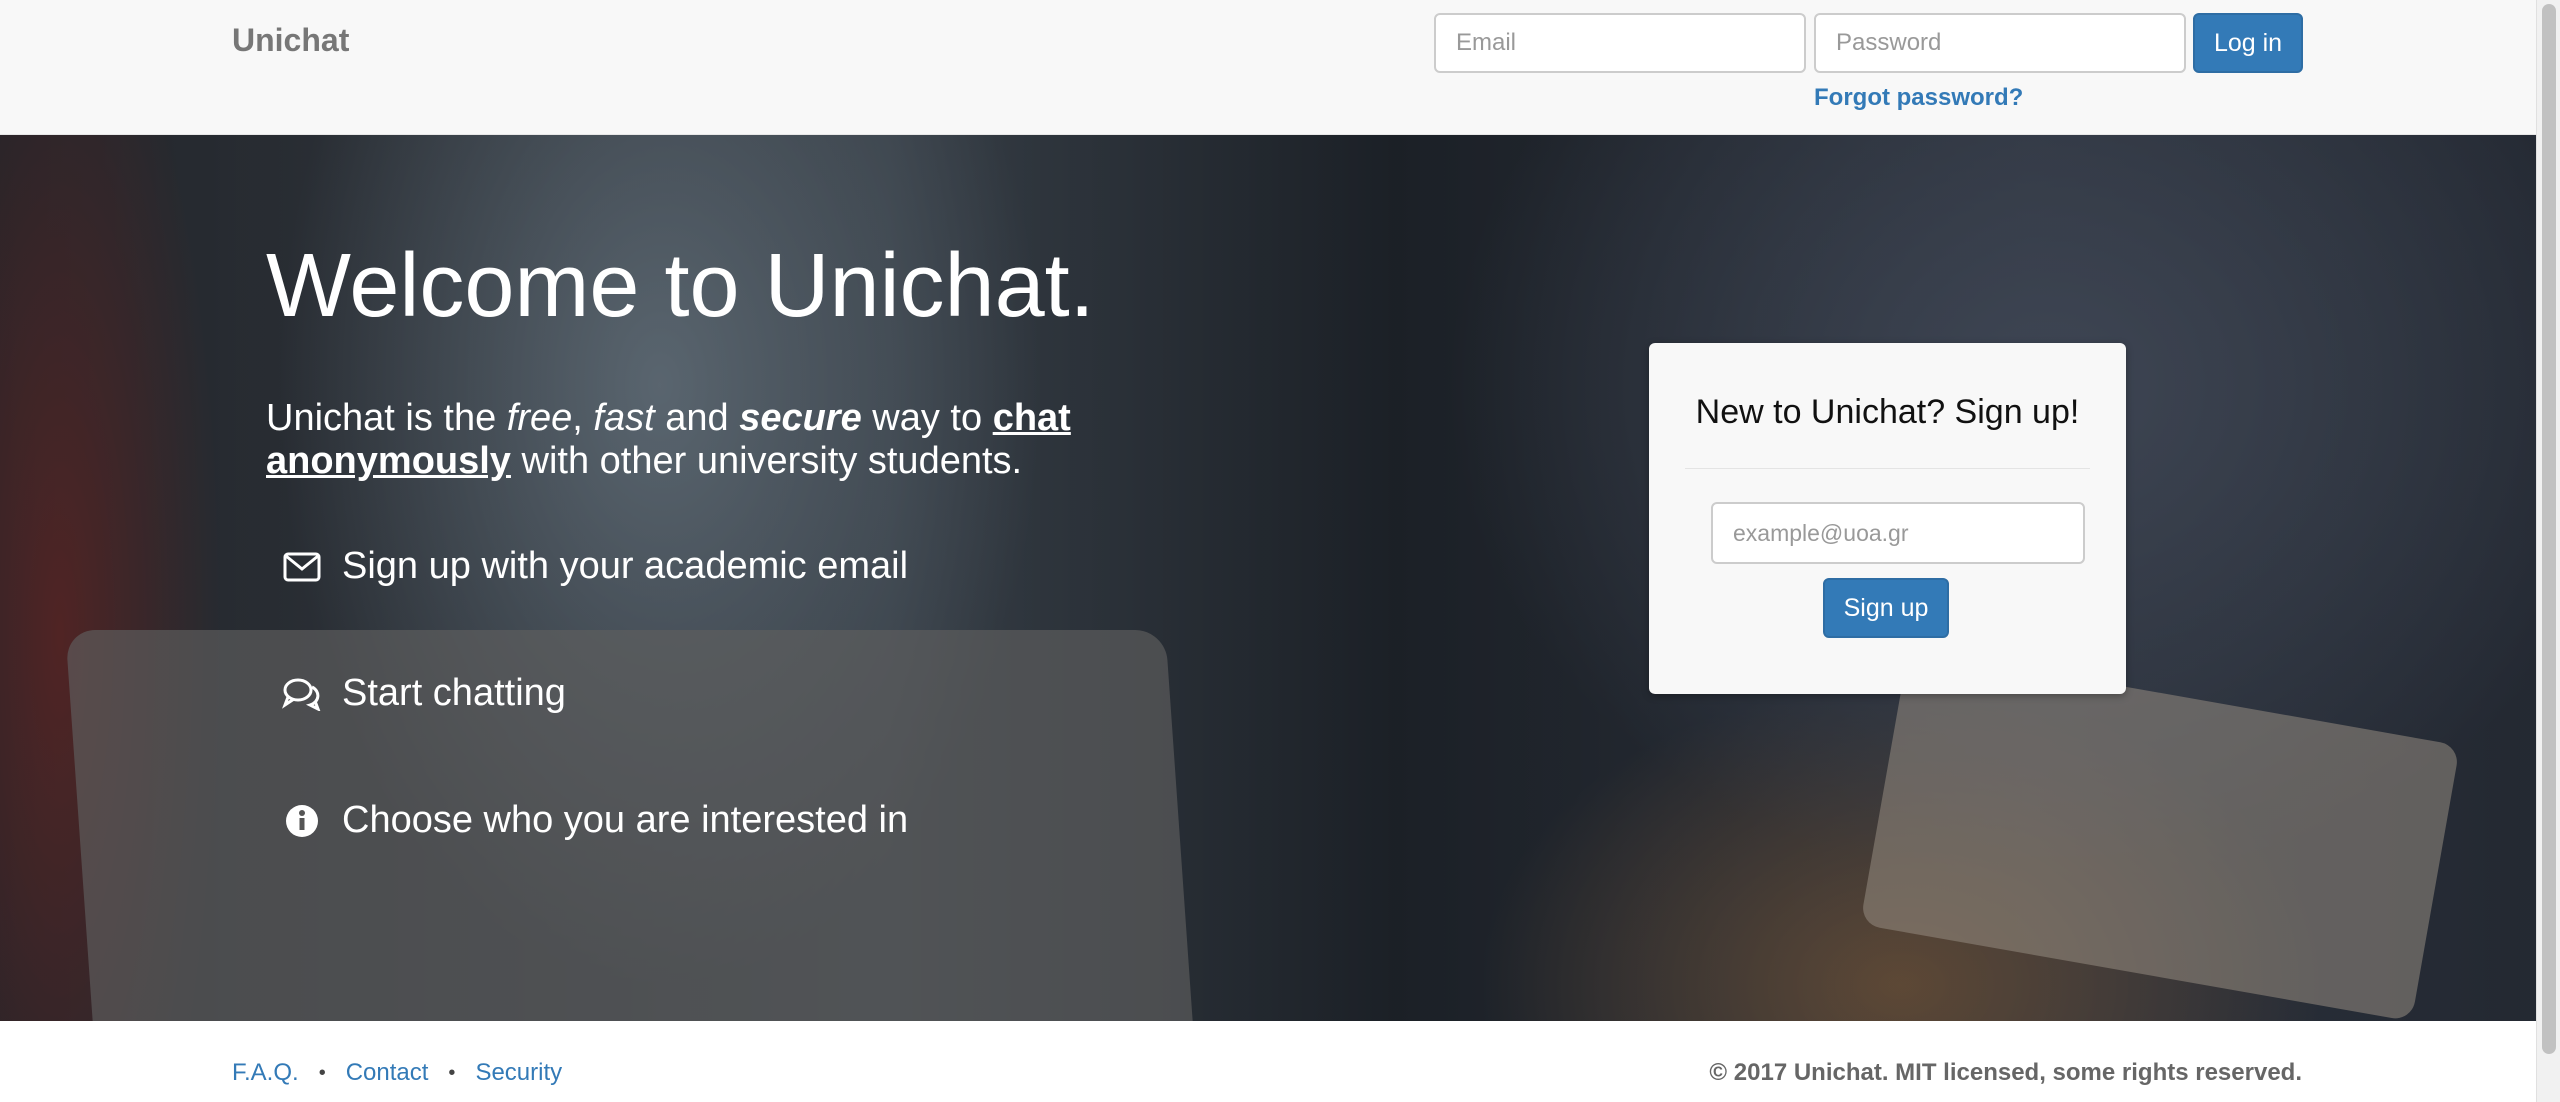  Describe the element at coordinates (583, 418) in the screenshot. I see `tagline-text: ,` at that location.